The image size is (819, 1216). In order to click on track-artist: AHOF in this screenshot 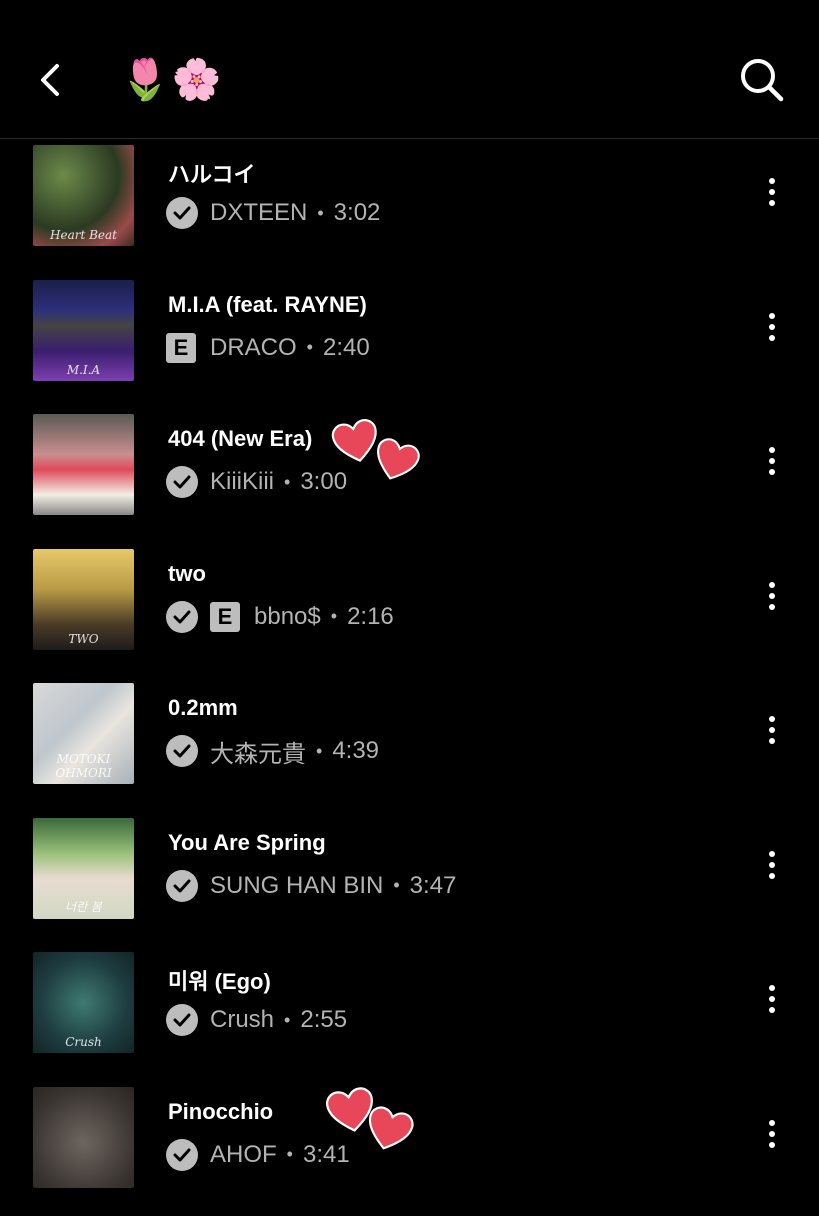, I will do `click(243, 1154)`.